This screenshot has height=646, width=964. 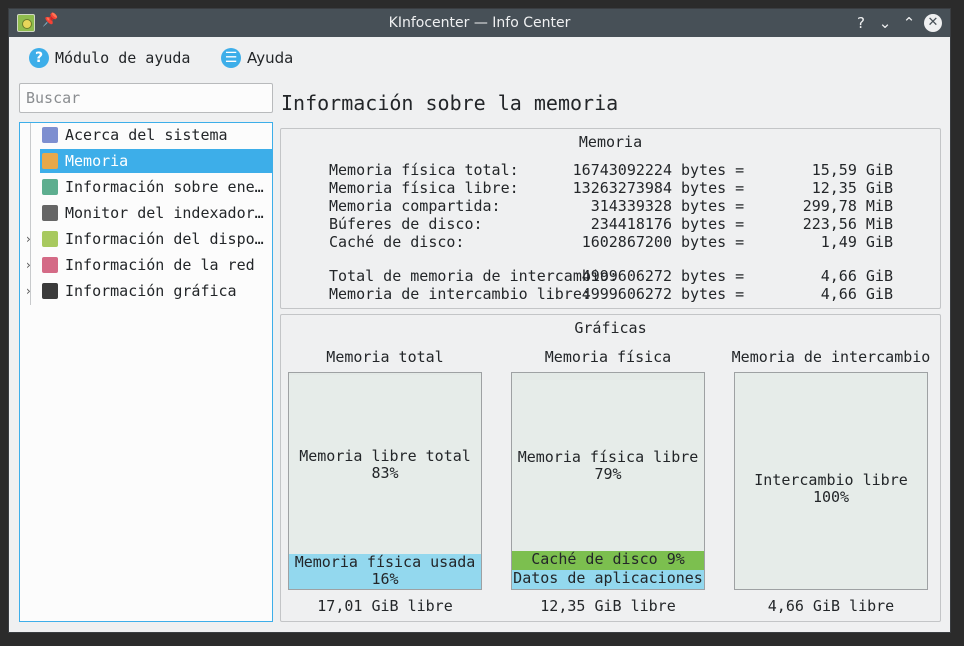 I want to click on chart-title: Memoria total, so click(x=385, y=357).